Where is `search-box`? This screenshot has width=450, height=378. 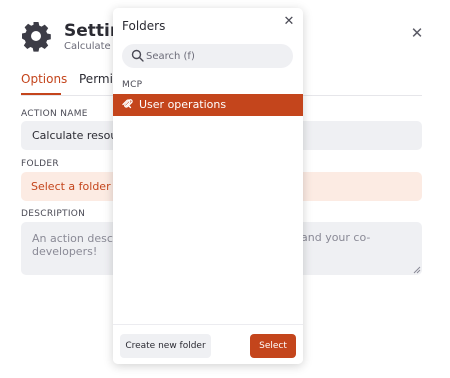
search-box is located at coordinates (207, 56).